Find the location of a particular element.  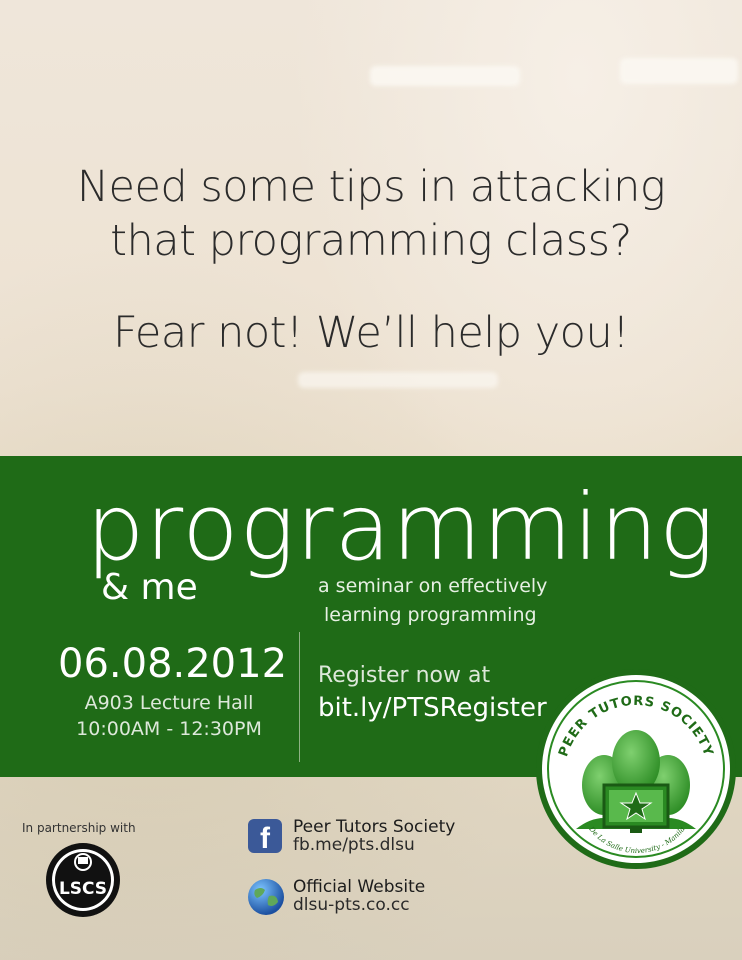

globe-icon is located at coordinates (266, 897).